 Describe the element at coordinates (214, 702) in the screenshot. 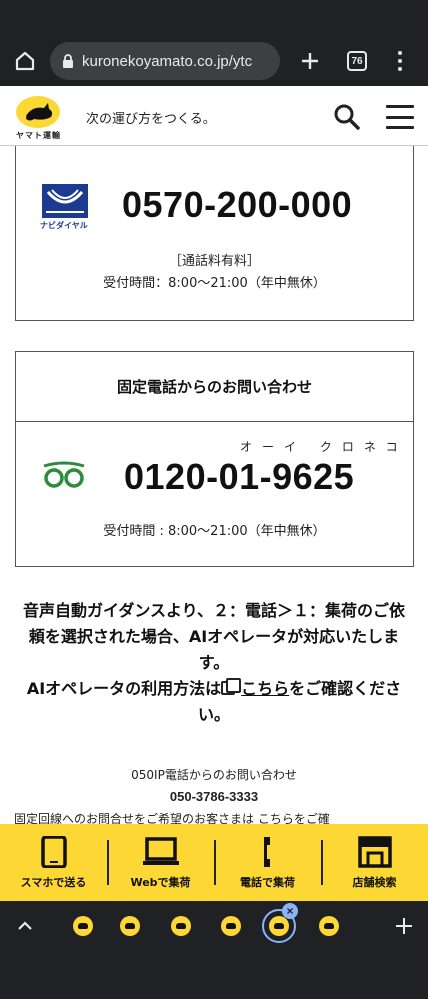

I see `guidance-usage: AIオペレータの利用方法は こちらをご確認ください。` at that location.